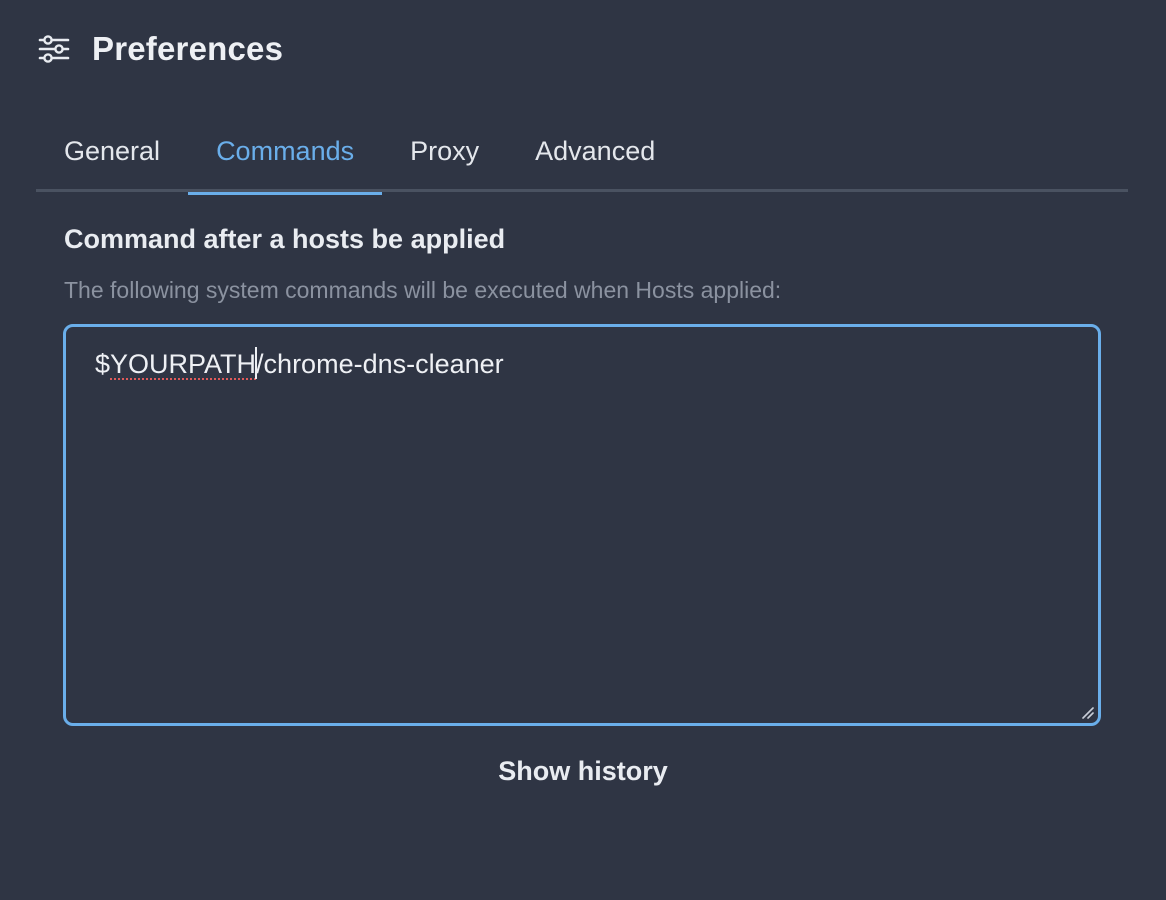  Describe the element at coordinates (444, 155) in the screenshot. I see `tab-proxy: Proxy` at that location.